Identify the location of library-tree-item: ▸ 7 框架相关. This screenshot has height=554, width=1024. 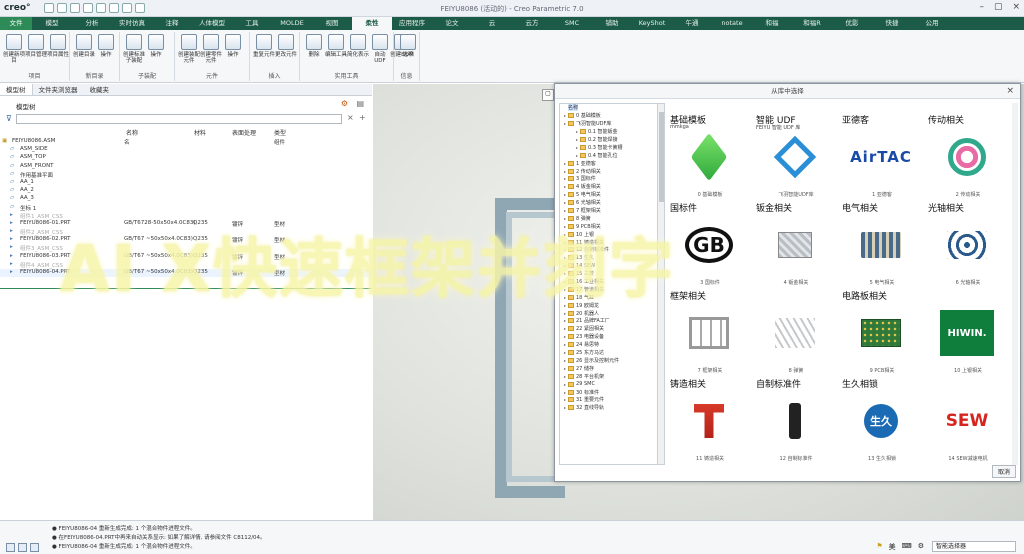
(609, 211).